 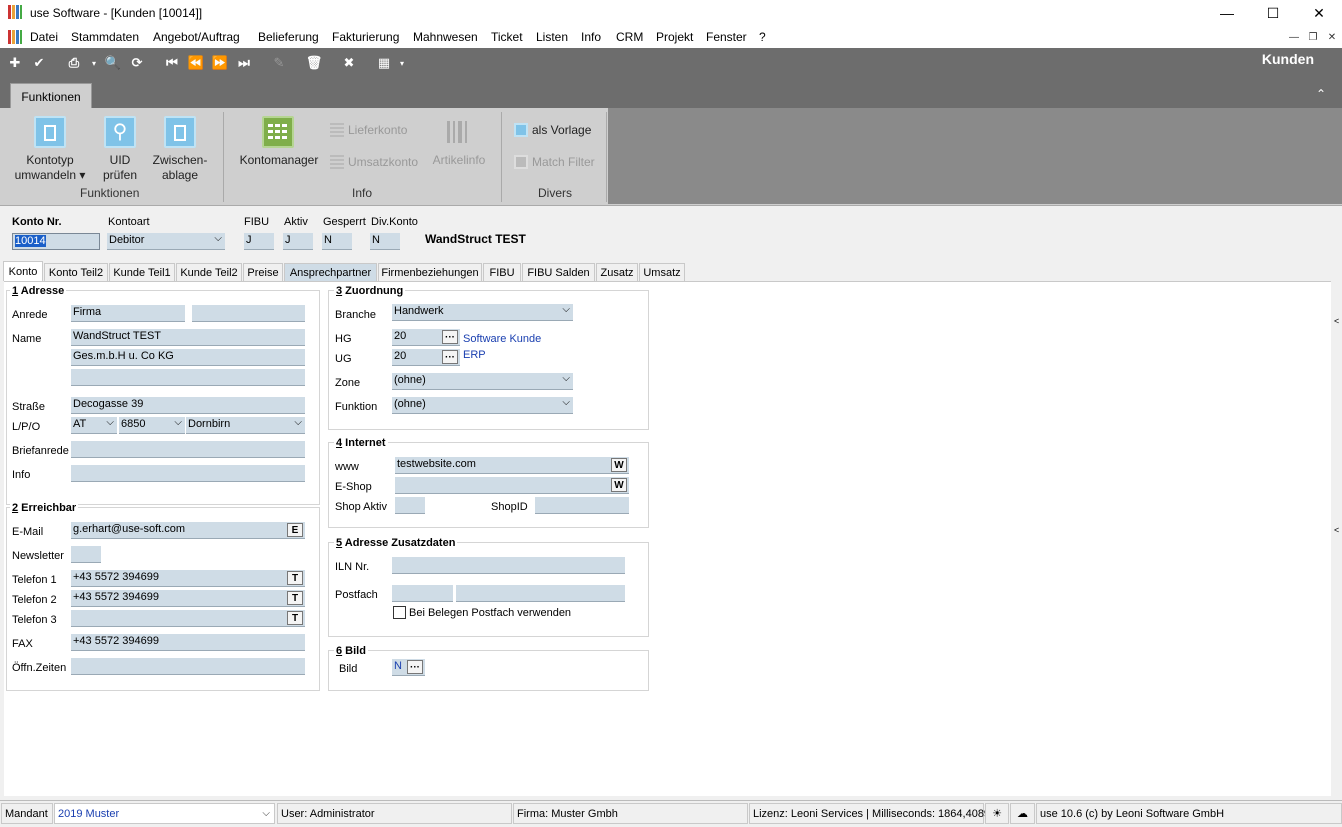 What do you see at coordinates (415, 667) in the screenshot?
I see `bild-lookup-button: ···` at bounding box center [415, 667].